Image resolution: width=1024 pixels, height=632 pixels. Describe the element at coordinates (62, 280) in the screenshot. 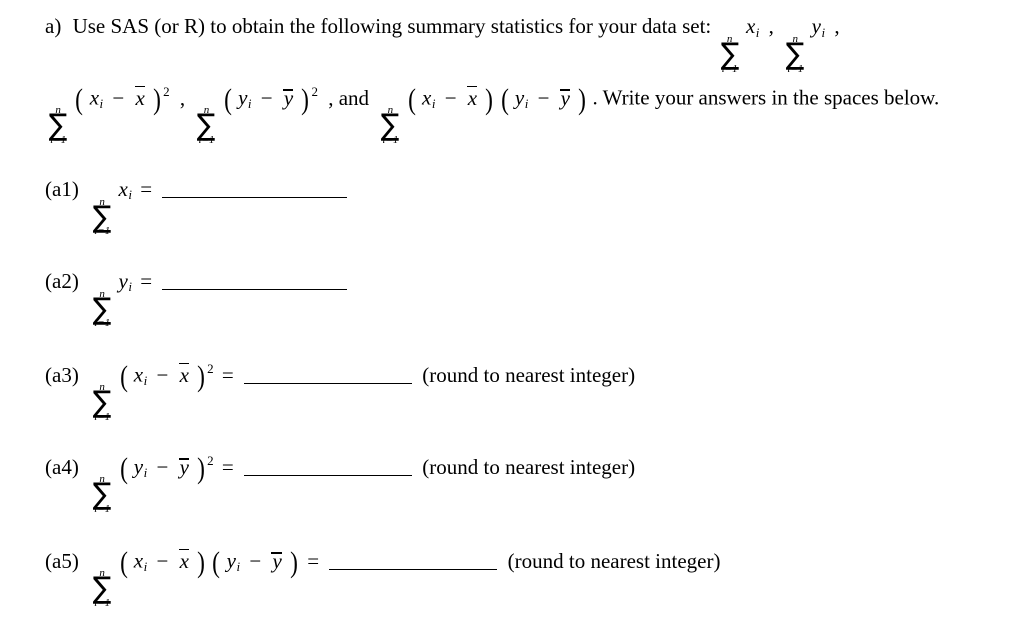

I see `item-label-a2: (a2)` at that location.